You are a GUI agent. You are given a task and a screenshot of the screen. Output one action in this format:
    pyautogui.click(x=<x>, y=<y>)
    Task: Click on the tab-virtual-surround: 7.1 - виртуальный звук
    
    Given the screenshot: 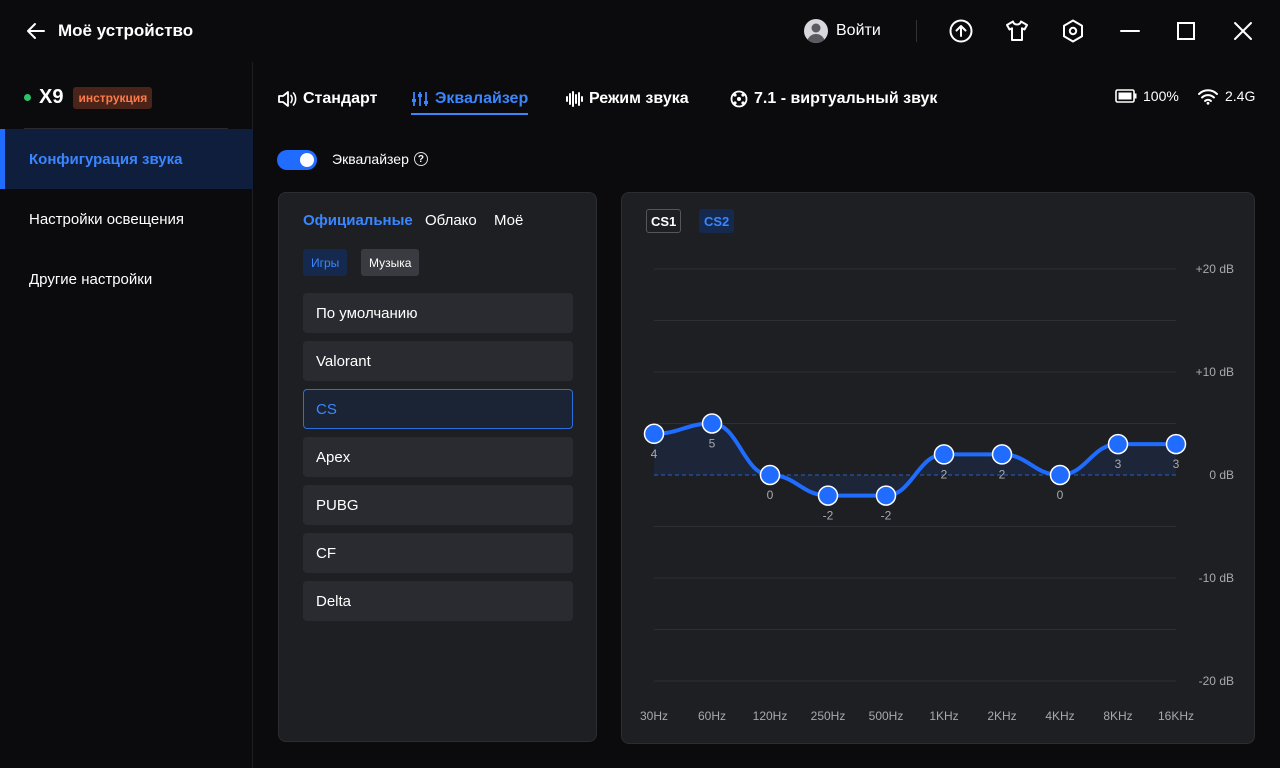 What is the action you would take?
    pyautogui.click(x=833, y=99)
    